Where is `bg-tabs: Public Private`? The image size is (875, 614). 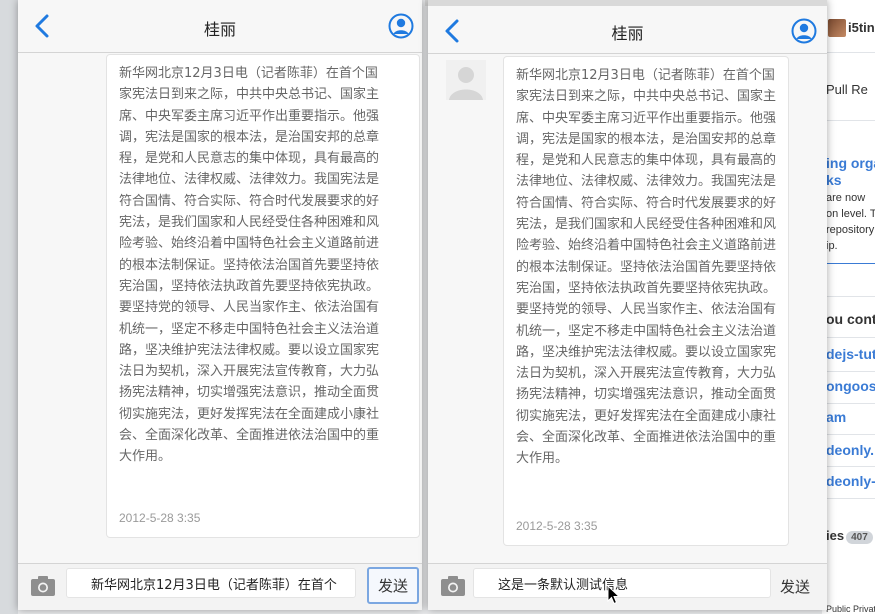
bg-tabs: Public Private is located at coordinates (850, 609).